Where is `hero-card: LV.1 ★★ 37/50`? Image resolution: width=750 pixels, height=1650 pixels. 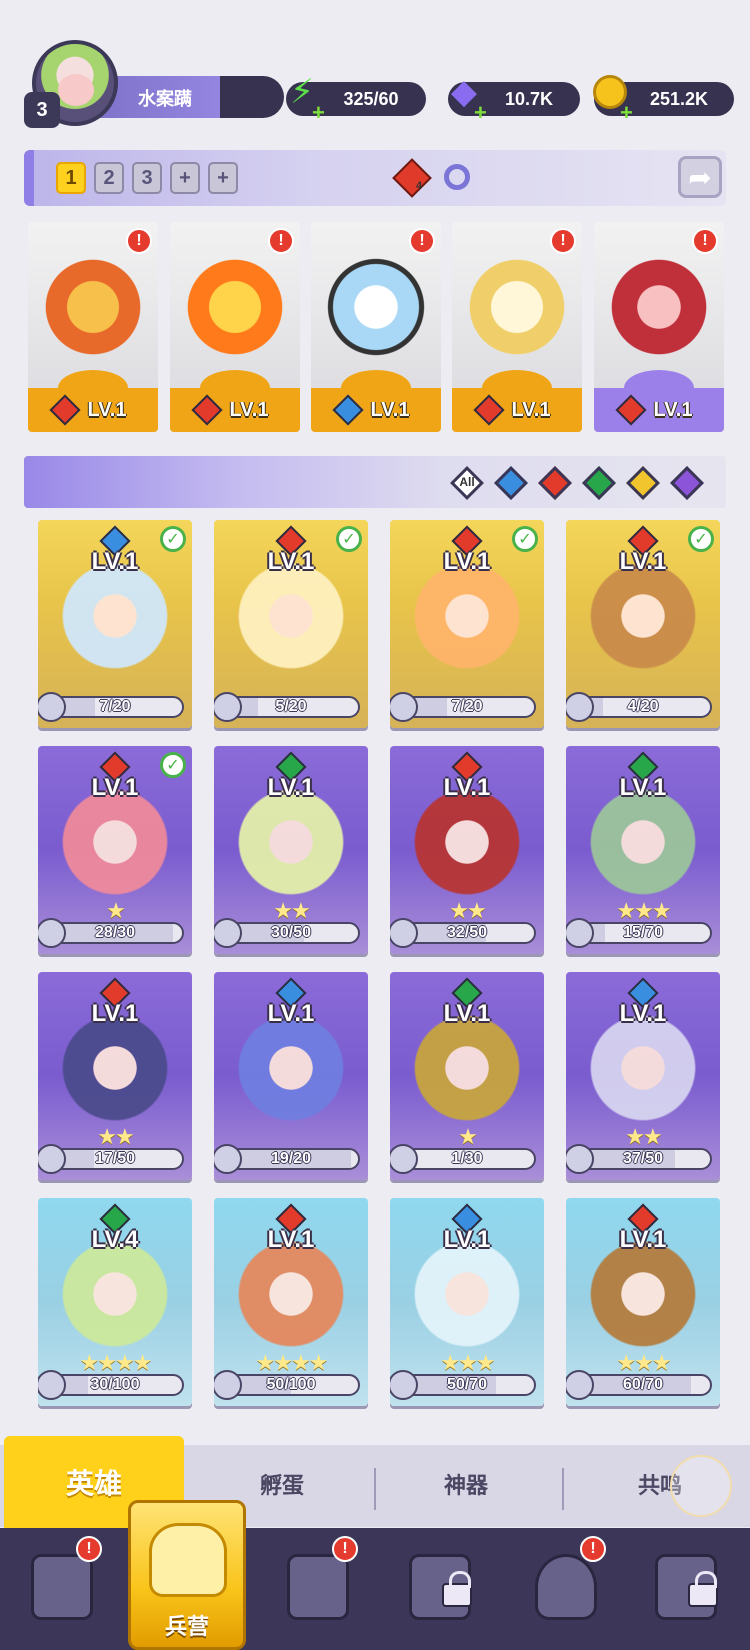 hero-card: LV.1 ★★ 37/50 is located at coordinates (643, 1076).